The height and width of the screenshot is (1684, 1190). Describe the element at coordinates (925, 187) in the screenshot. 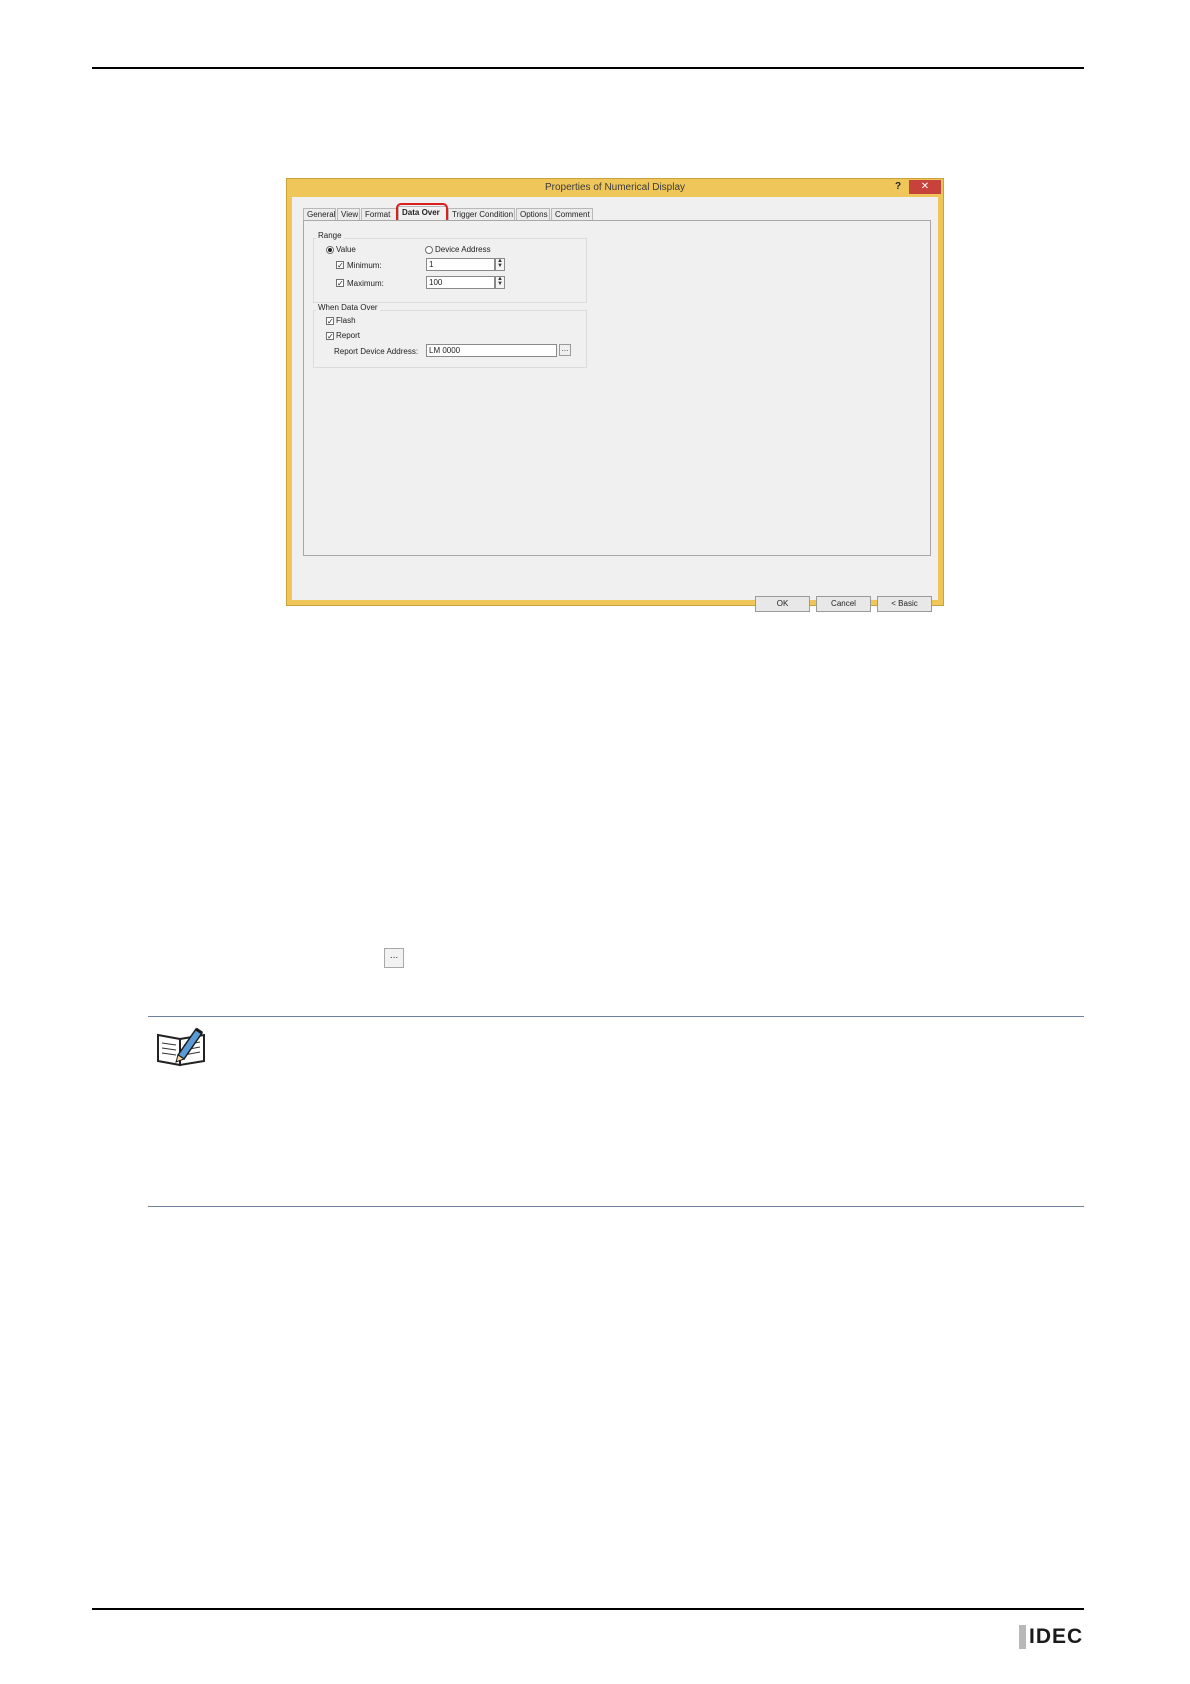

I see `close-button: ✕` at that location.